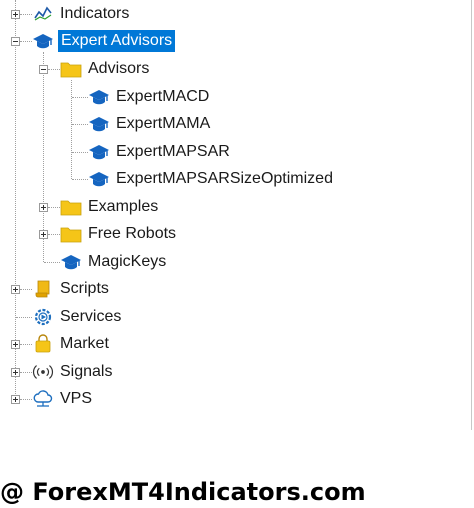 The height and width of the screenshot is (508, 474). I want to click on signals-broadcast-icon, so click(43, 372).